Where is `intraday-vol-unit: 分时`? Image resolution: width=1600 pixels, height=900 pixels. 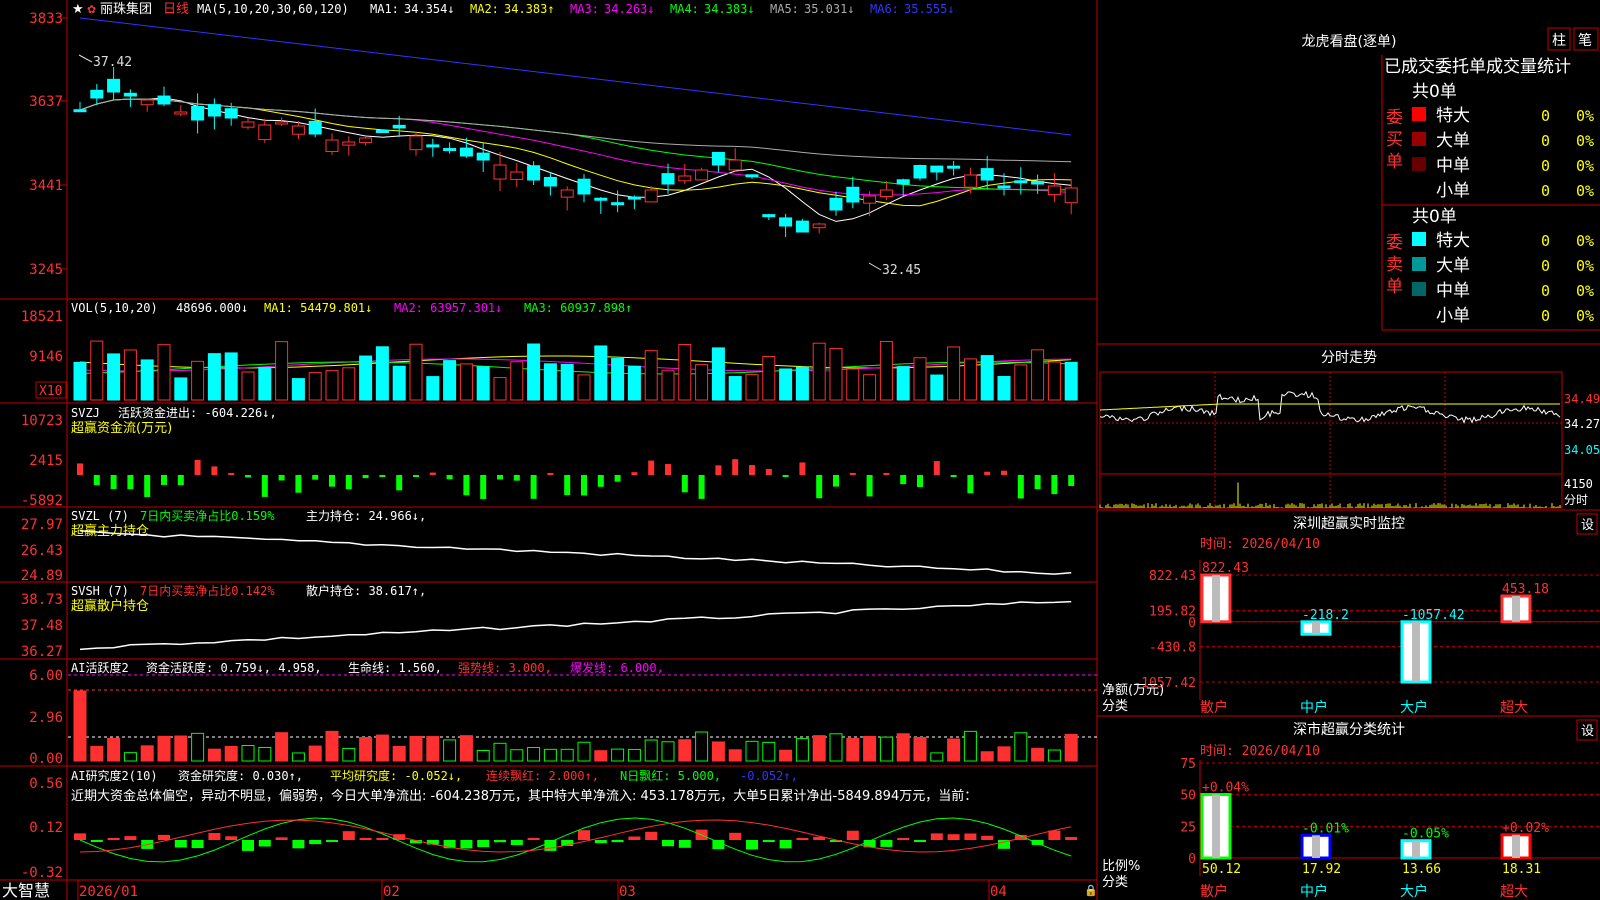
intraday-vol-unit: 分时 is located at coordinates (1576, 500).